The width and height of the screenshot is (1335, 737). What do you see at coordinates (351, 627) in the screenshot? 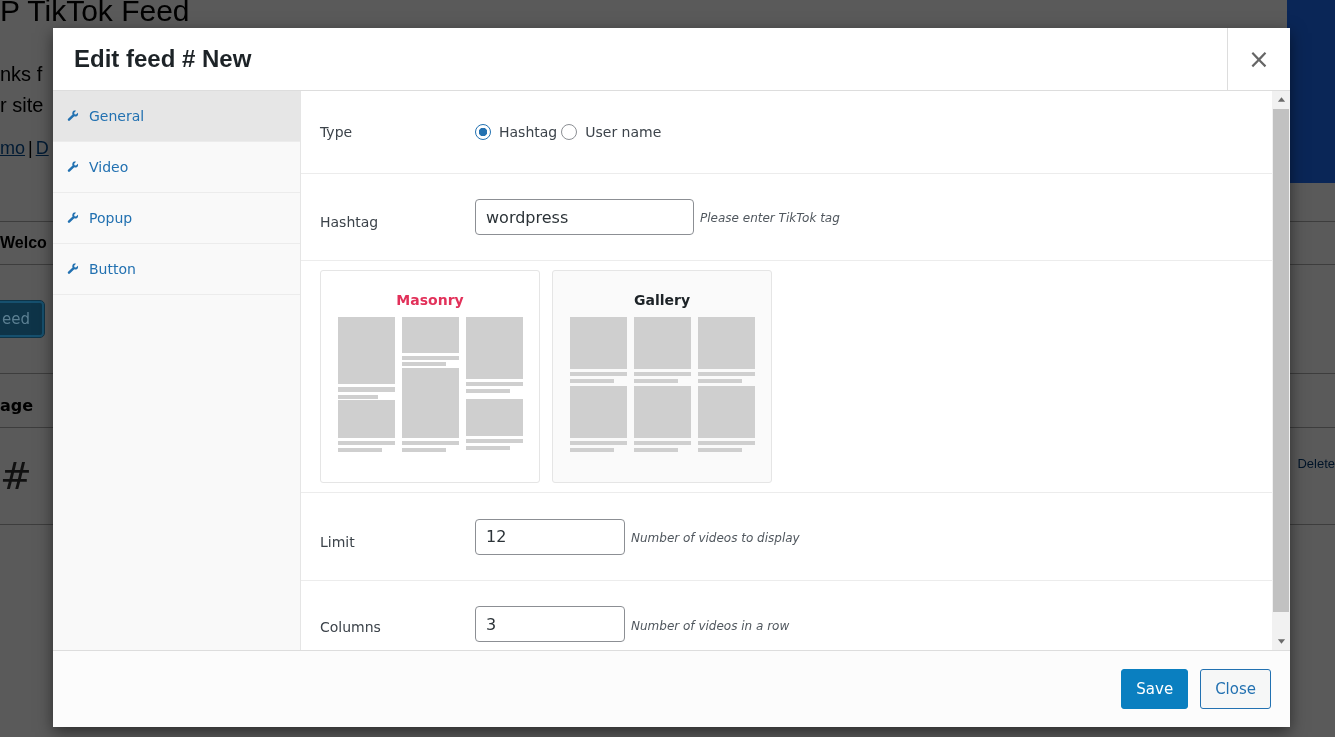
I see `field-label: Columns` at bounding box center [351, 627].